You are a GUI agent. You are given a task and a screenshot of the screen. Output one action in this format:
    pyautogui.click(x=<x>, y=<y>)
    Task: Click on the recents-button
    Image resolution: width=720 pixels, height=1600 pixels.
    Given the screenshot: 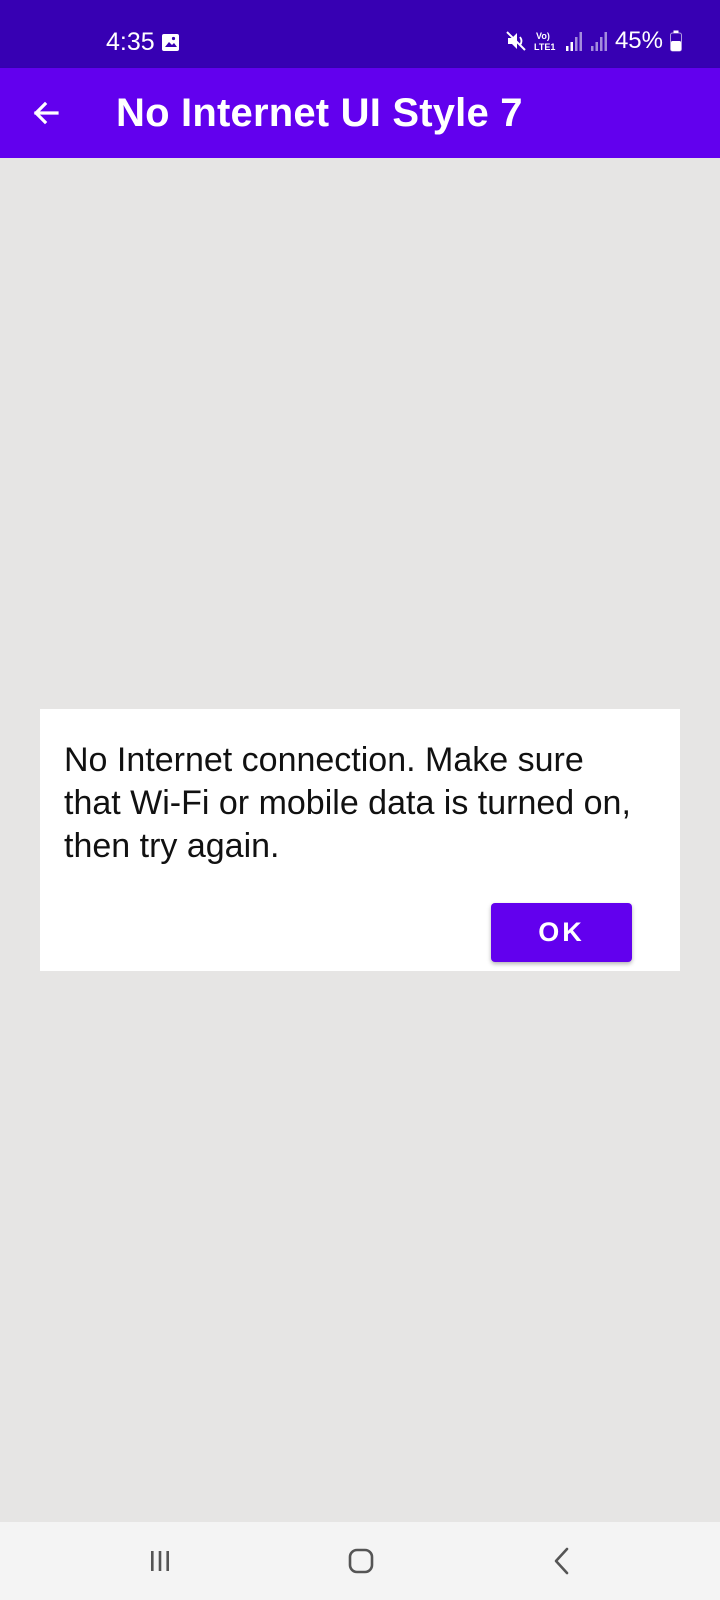 What is the action you would take?
    pyautogui.click(x=160, y=1561)
    